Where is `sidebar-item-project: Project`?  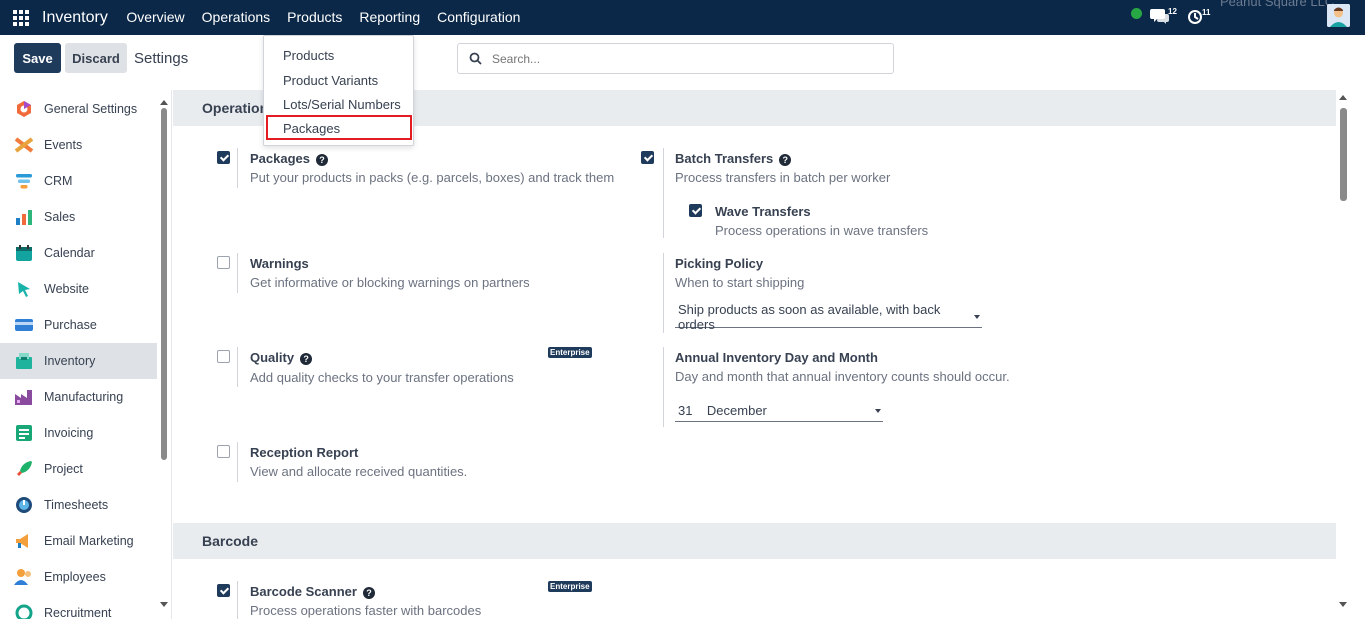
sidebar-item-project: Project is located at coordinates (78, 469).